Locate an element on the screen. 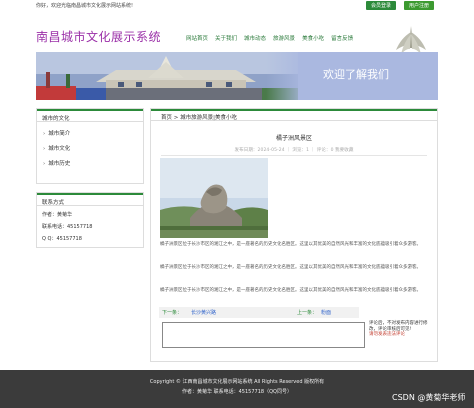  article-image is located at coordinates (214, 198).